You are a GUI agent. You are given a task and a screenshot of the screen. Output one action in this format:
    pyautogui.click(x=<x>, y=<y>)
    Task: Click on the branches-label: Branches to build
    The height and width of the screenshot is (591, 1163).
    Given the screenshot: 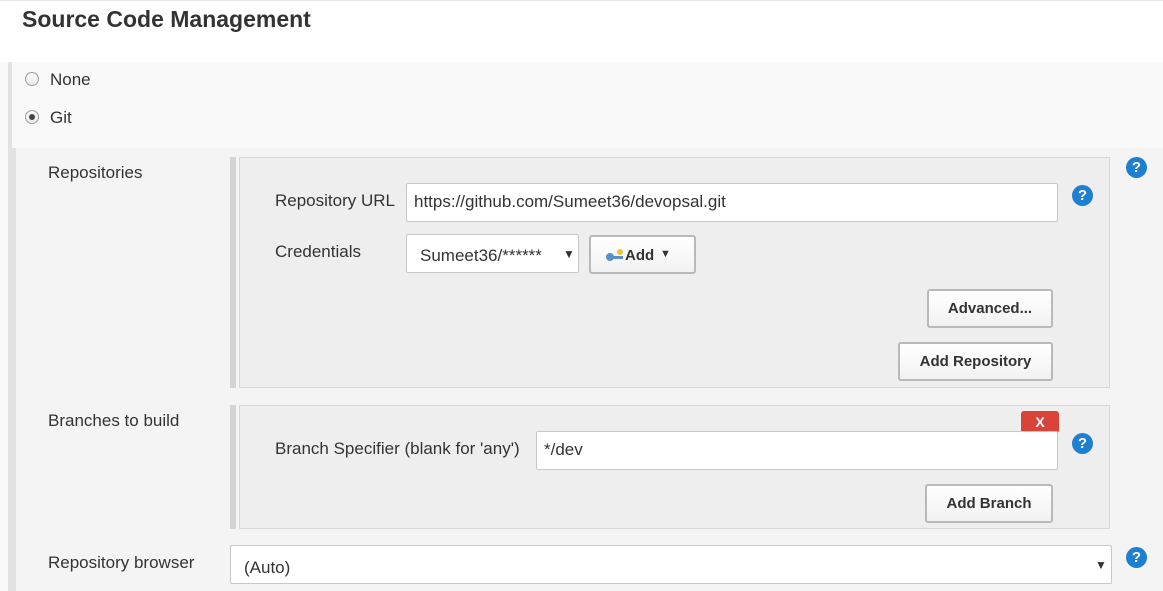 What is the action you would take?
    pyautogui.click(x=114, y=420)
    